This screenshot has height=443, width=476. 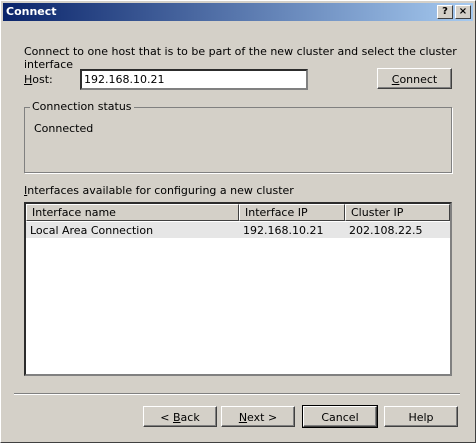 I want to click on interface-name-cell: Local Area Connection, so click(x=92, y=230).